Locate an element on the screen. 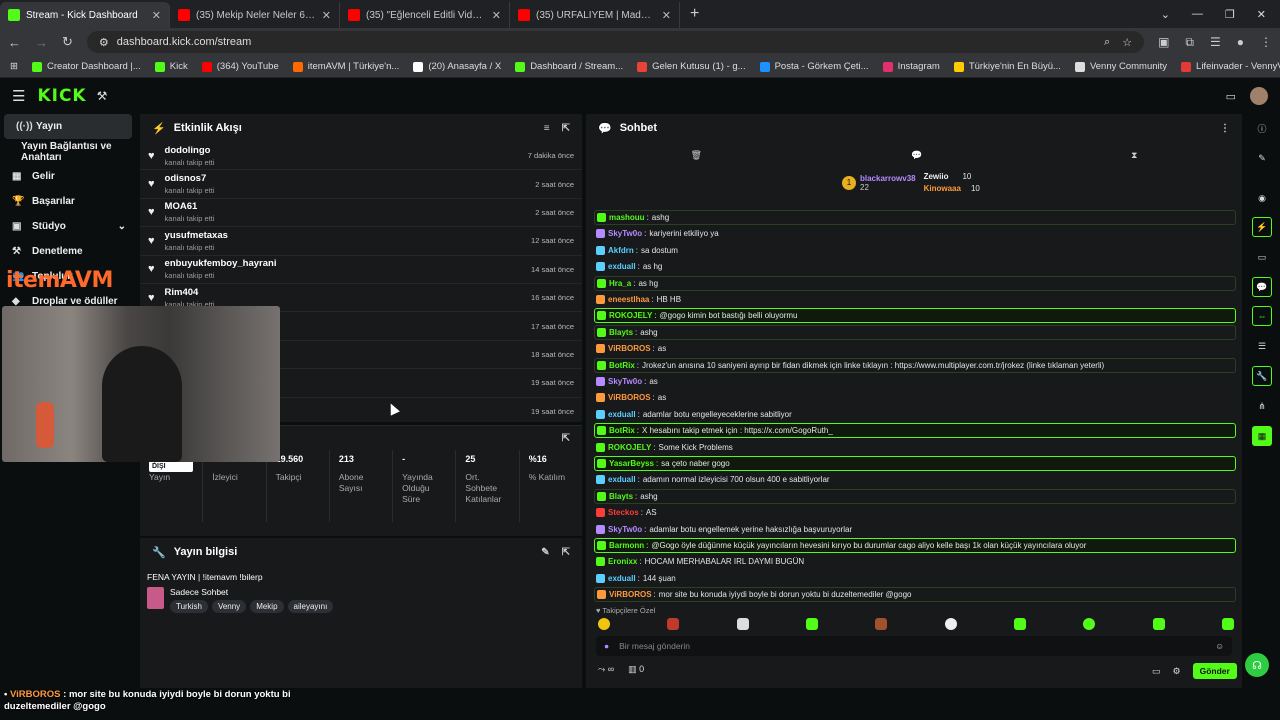  zoom-icon: ⌕ is located at coordinates (1107, 42).